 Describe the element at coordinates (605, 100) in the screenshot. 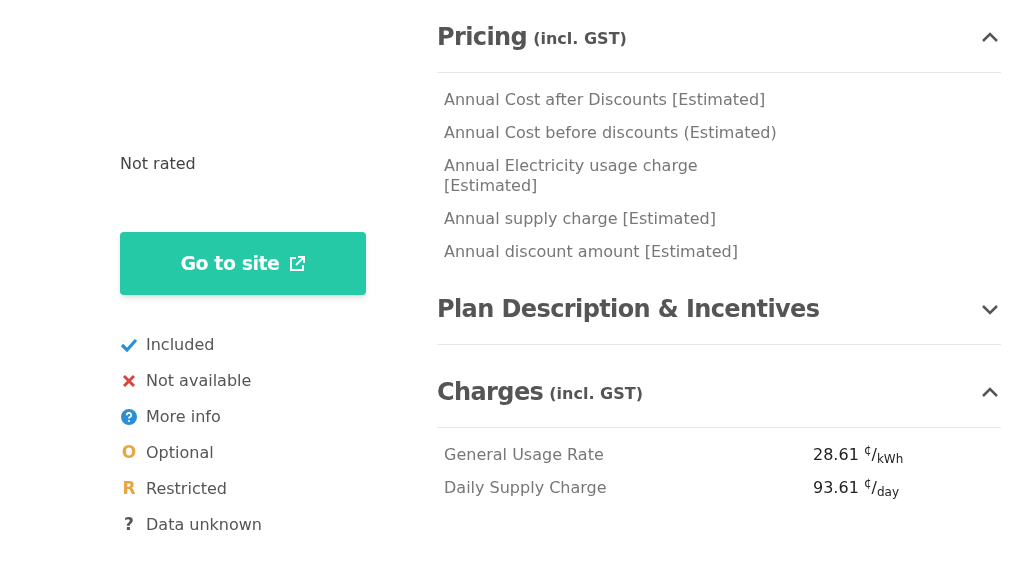

I see `row-label: Annual Cost after Discounts [Estimated]` at that location.